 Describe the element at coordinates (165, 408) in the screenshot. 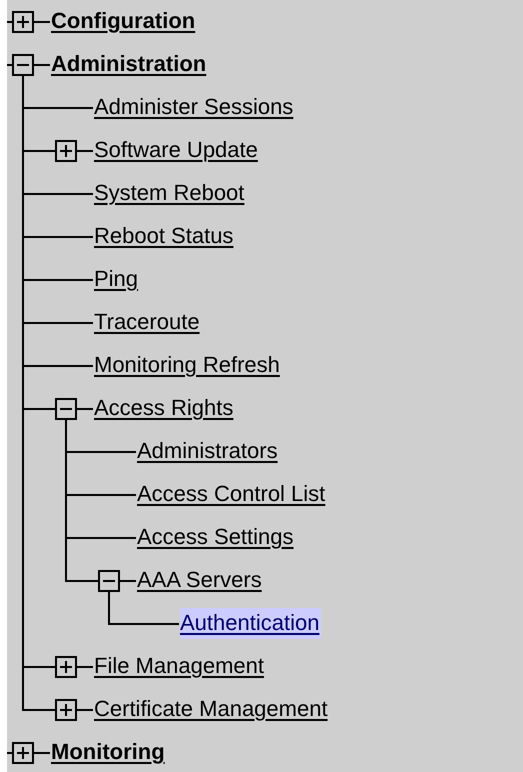

I see `tree-link: Access Rights` at that location.